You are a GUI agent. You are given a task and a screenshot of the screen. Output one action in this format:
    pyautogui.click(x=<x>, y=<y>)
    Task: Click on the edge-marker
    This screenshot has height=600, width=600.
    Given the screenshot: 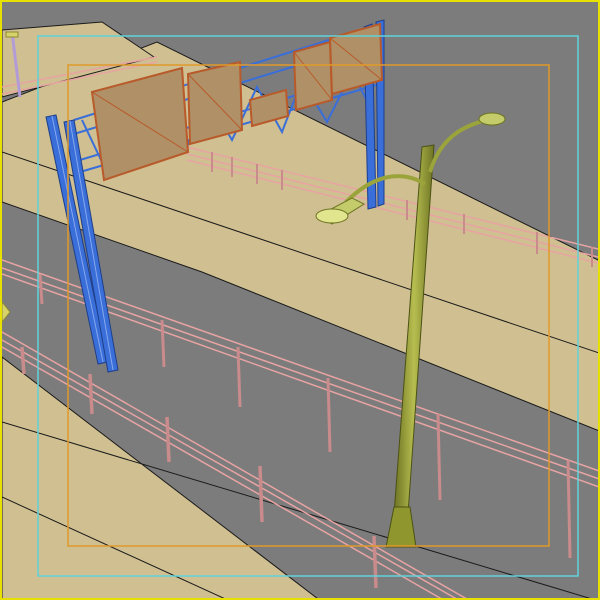 What is the action you would take?
    pyautogui.click(x=6, y=312)
    